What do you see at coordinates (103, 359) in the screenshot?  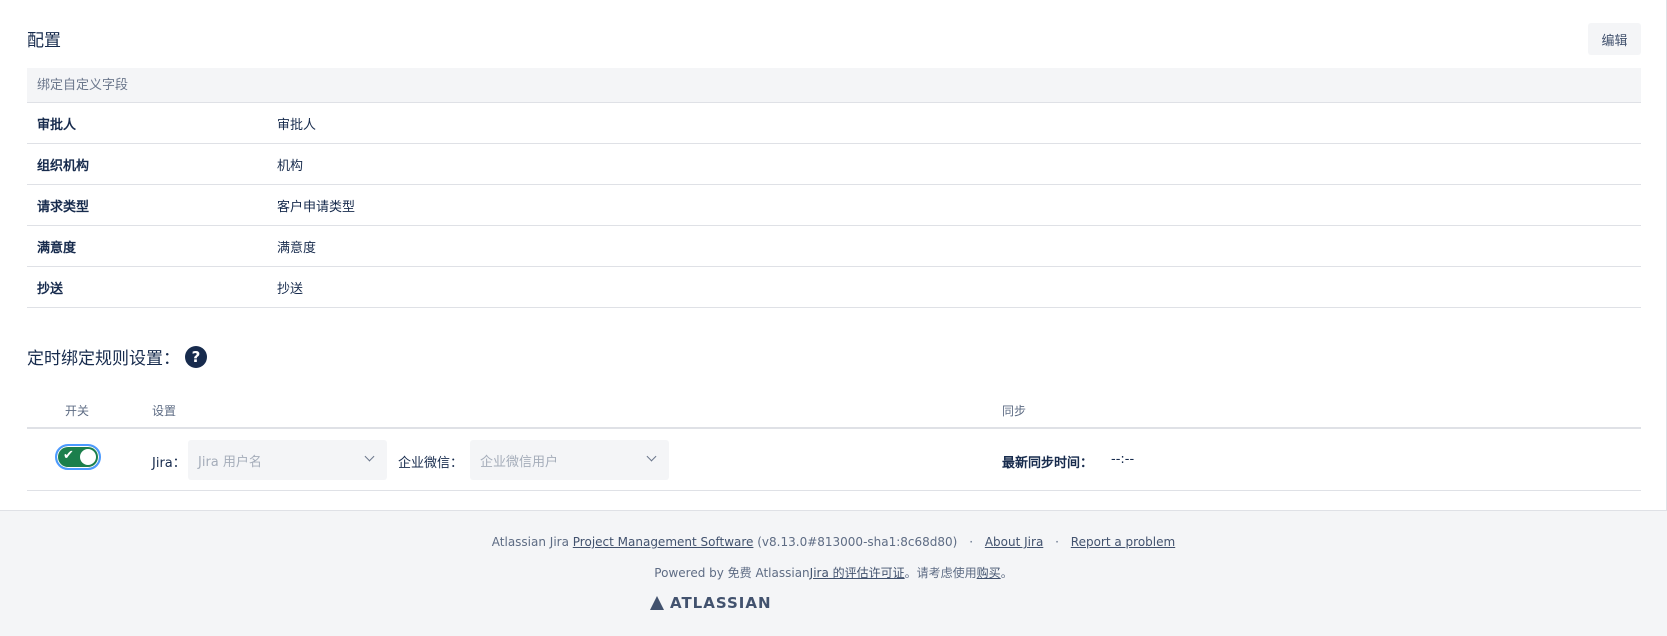 I see `rule-title-text: 定时绑定规则设置：` at bounding box center [103, 359].